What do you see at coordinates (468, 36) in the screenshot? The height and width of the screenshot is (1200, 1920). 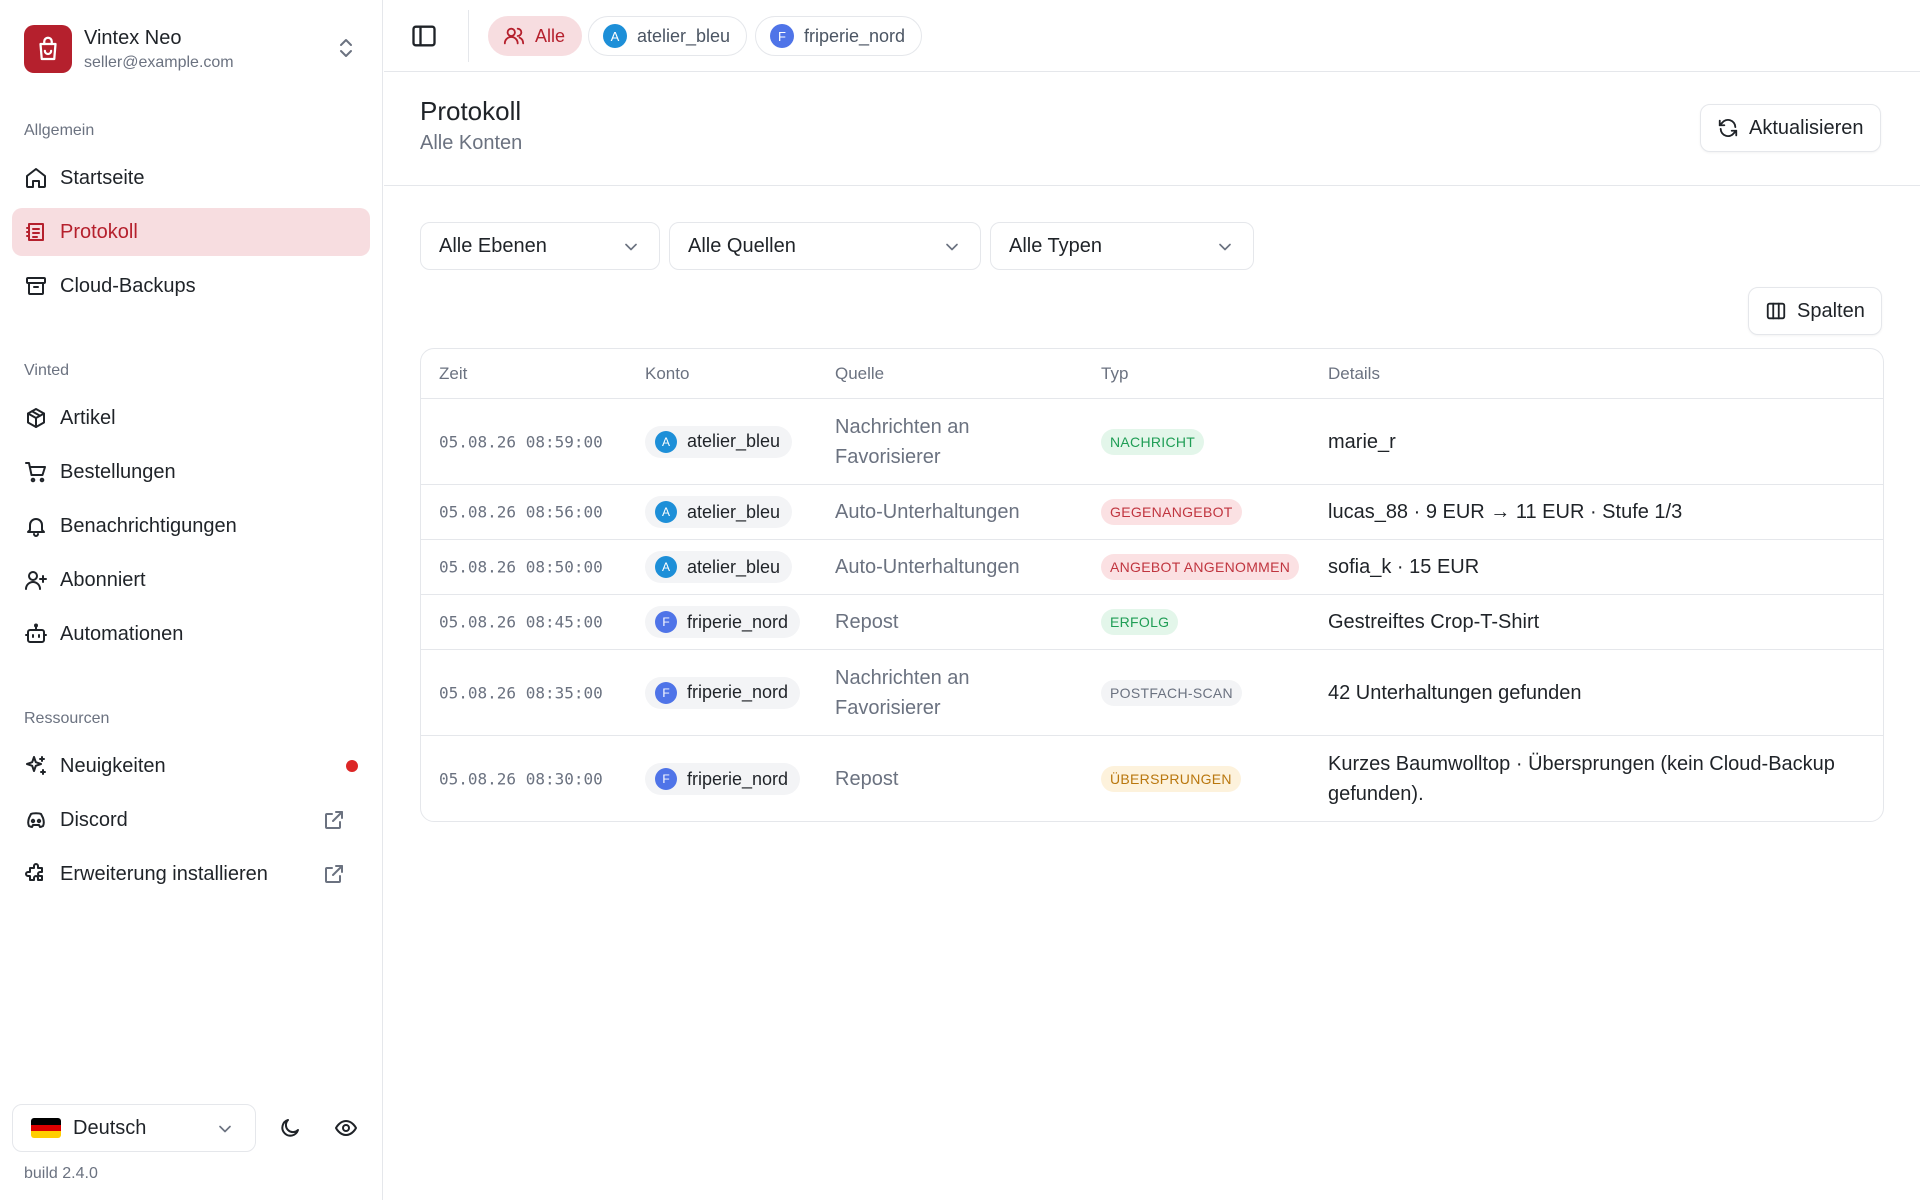 I see `divider` at bounding box center [468, 36].